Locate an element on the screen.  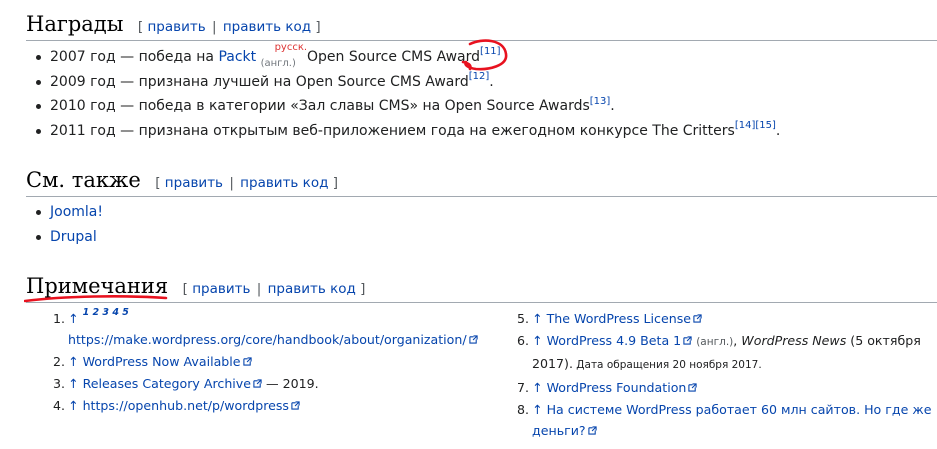
reference-link: https://openhub.net/p/wordpress is located at coordinates (186, 405).